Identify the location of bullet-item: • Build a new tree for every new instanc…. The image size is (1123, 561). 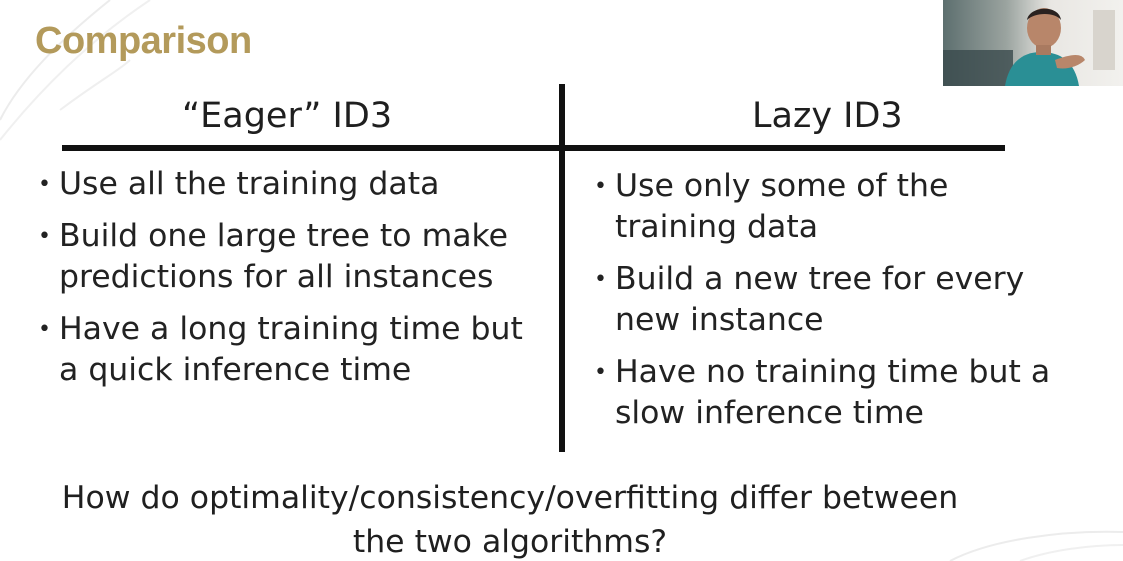
(852, 300).